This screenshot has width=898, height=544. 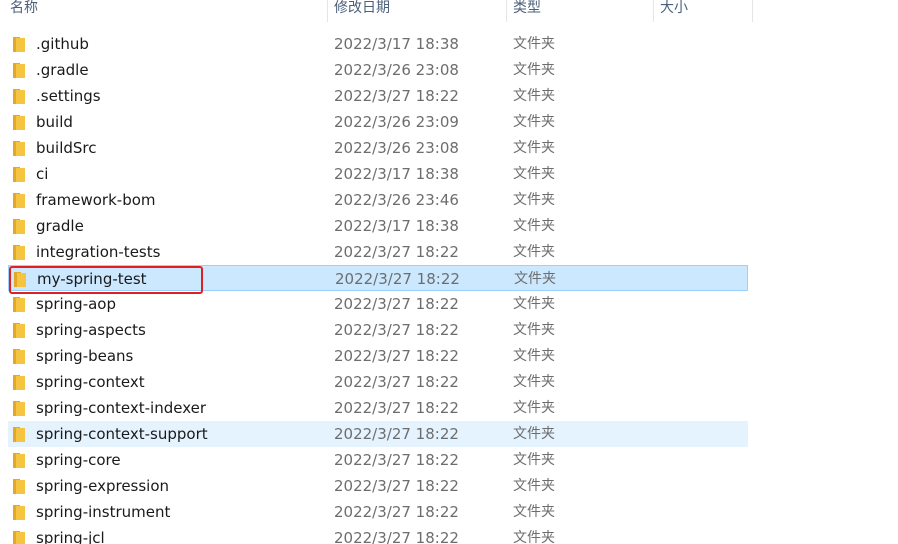 I want to click on file-name: spring-core, so click(x=78, y=460).